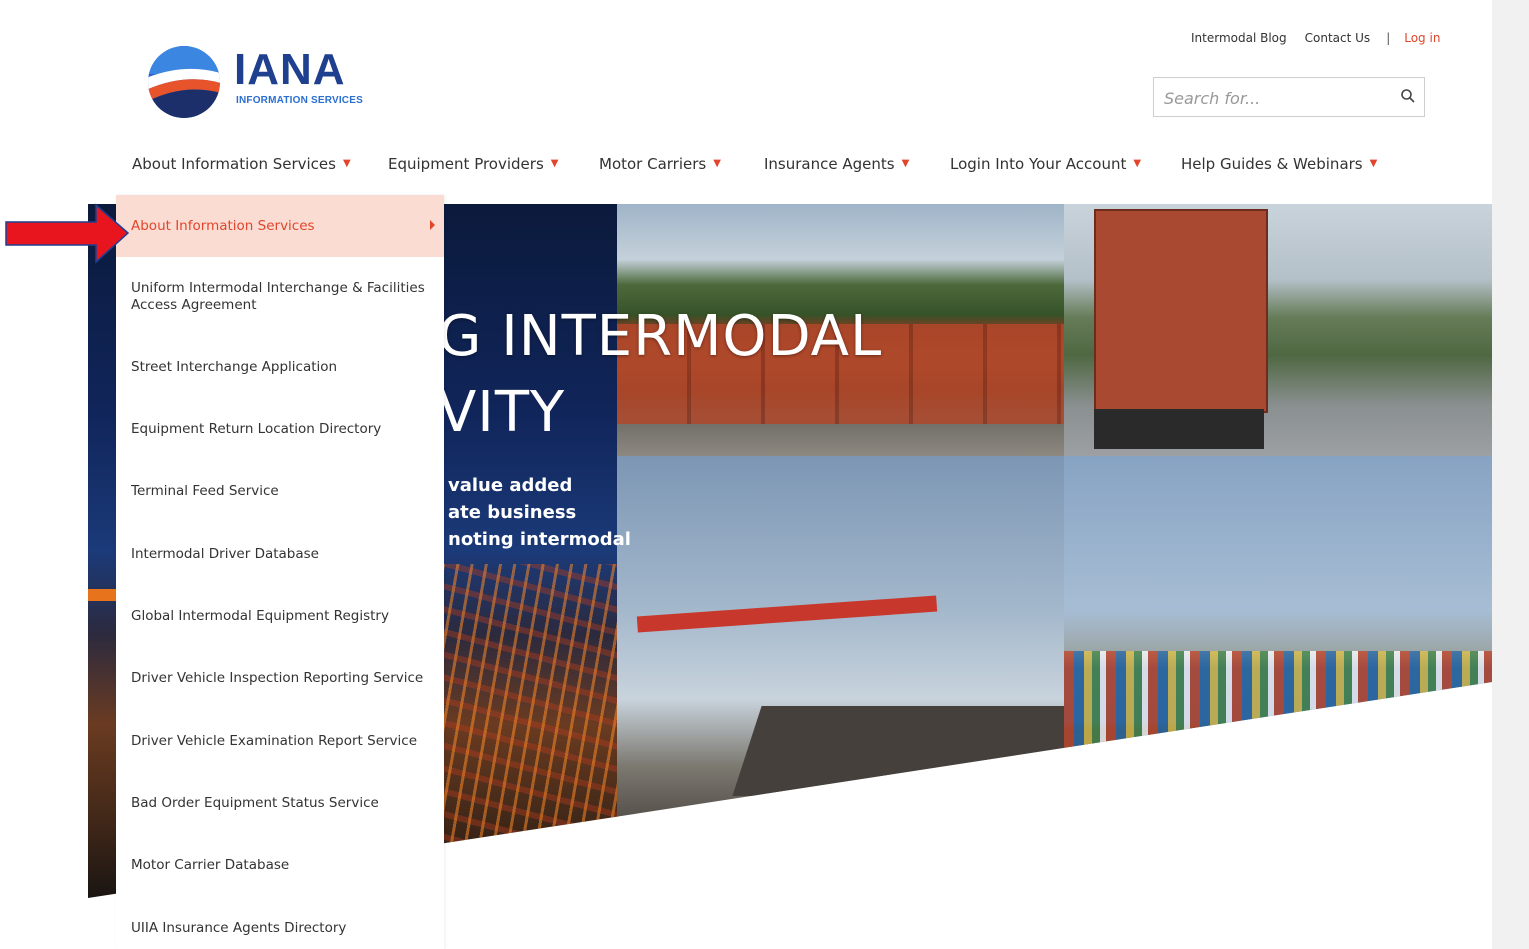 The height and width of the screenshot is (949, 1529). Describe the element at coordinates (280, 554) in the screenshot. I see `dropdown-item-driver-database: Intermodal Driver Database` at that location.